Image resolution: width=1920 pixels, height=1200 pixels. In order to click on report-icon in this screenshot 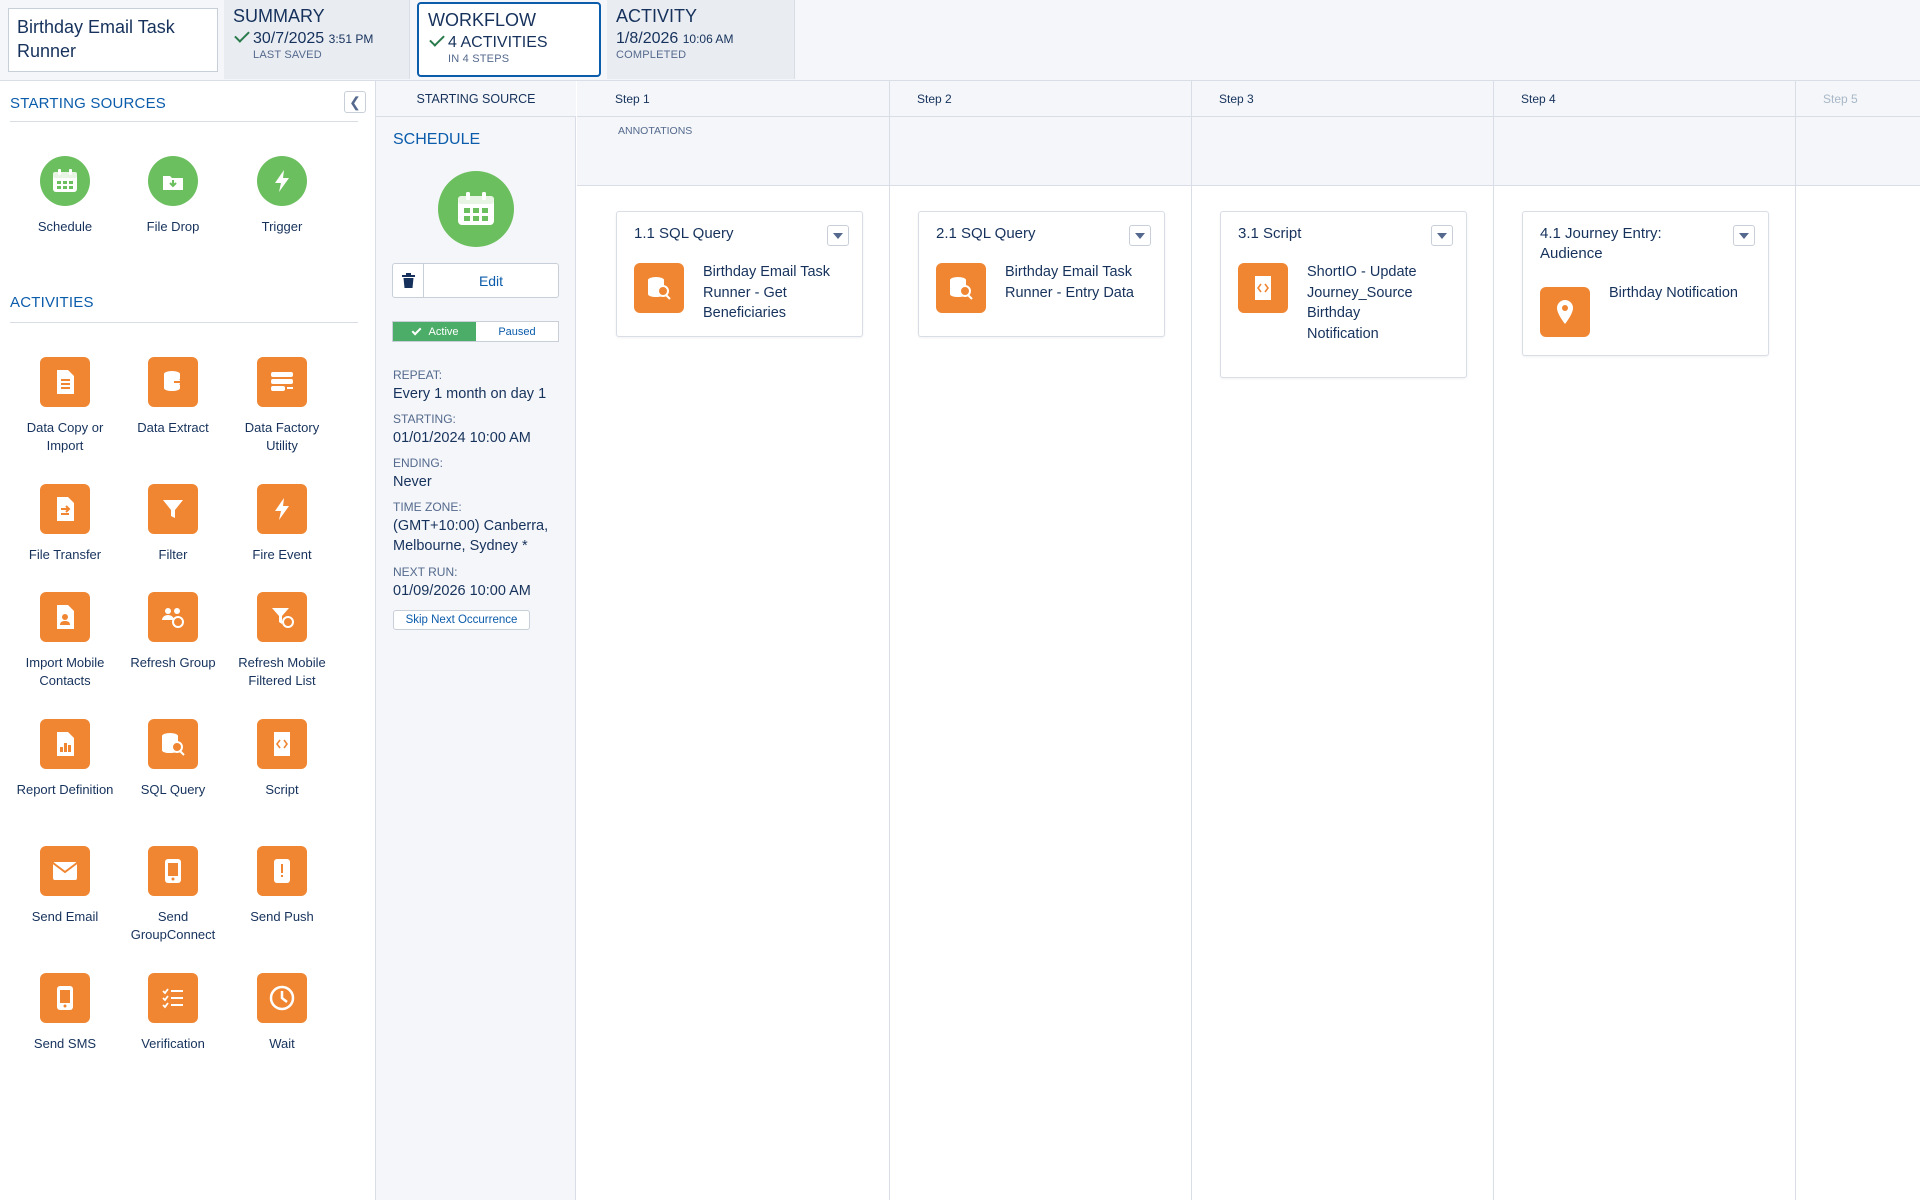, I will do `click(65, 744)`.